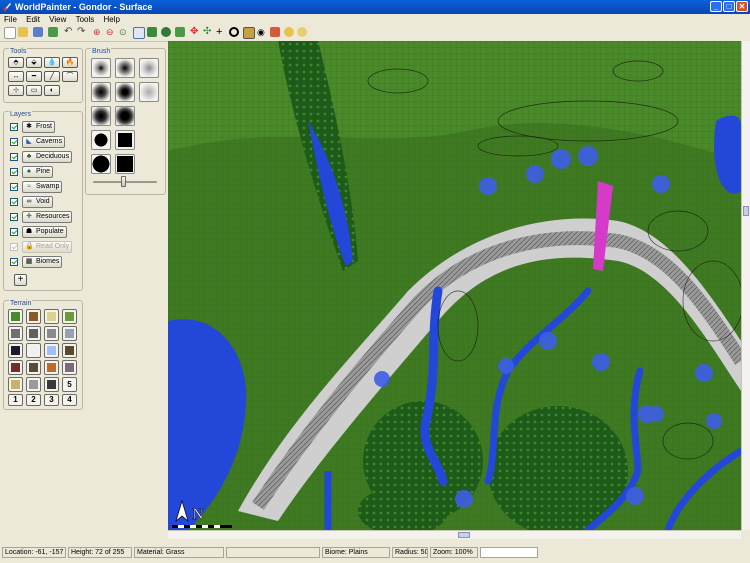 Image resolution: width=750 pixels, height=563 pixels. What do you see at coordinates (125, 140) in the screenshot?
I see `brush-hard-square` at bounding box center [125, 140].